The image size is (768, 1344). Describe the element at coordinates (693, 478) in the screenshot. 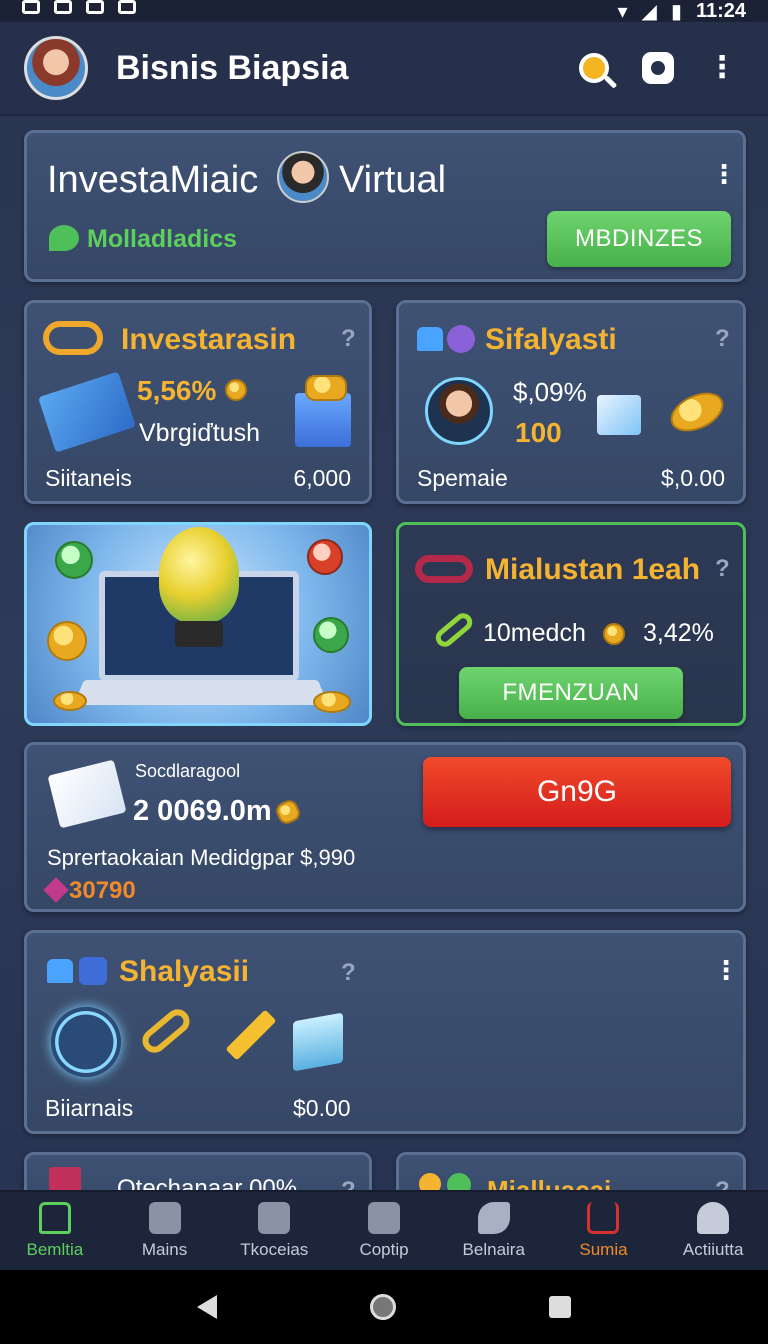

I see `sifalyasti-footer-value: $,0.00` at that location.